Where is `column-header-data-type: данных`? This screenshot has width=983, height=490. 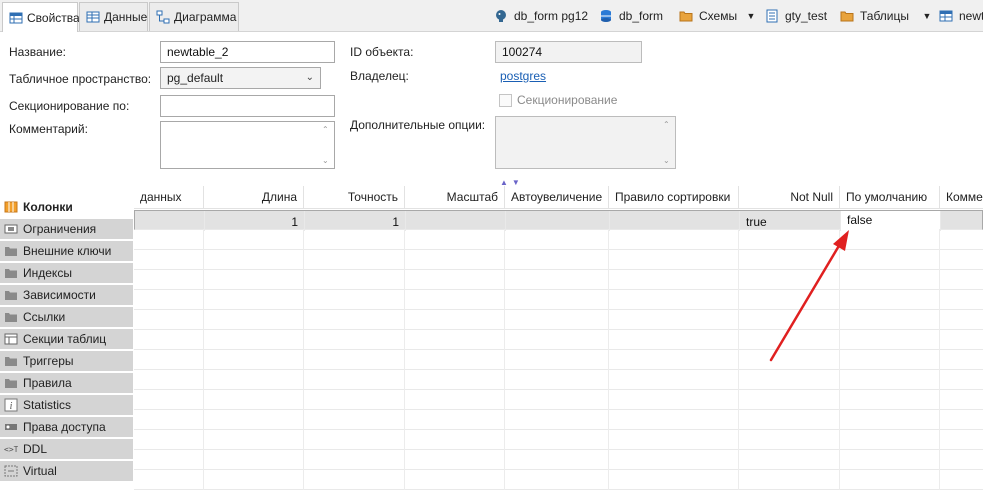
column-header-data-type: данных is located at coordinates (169, 197).